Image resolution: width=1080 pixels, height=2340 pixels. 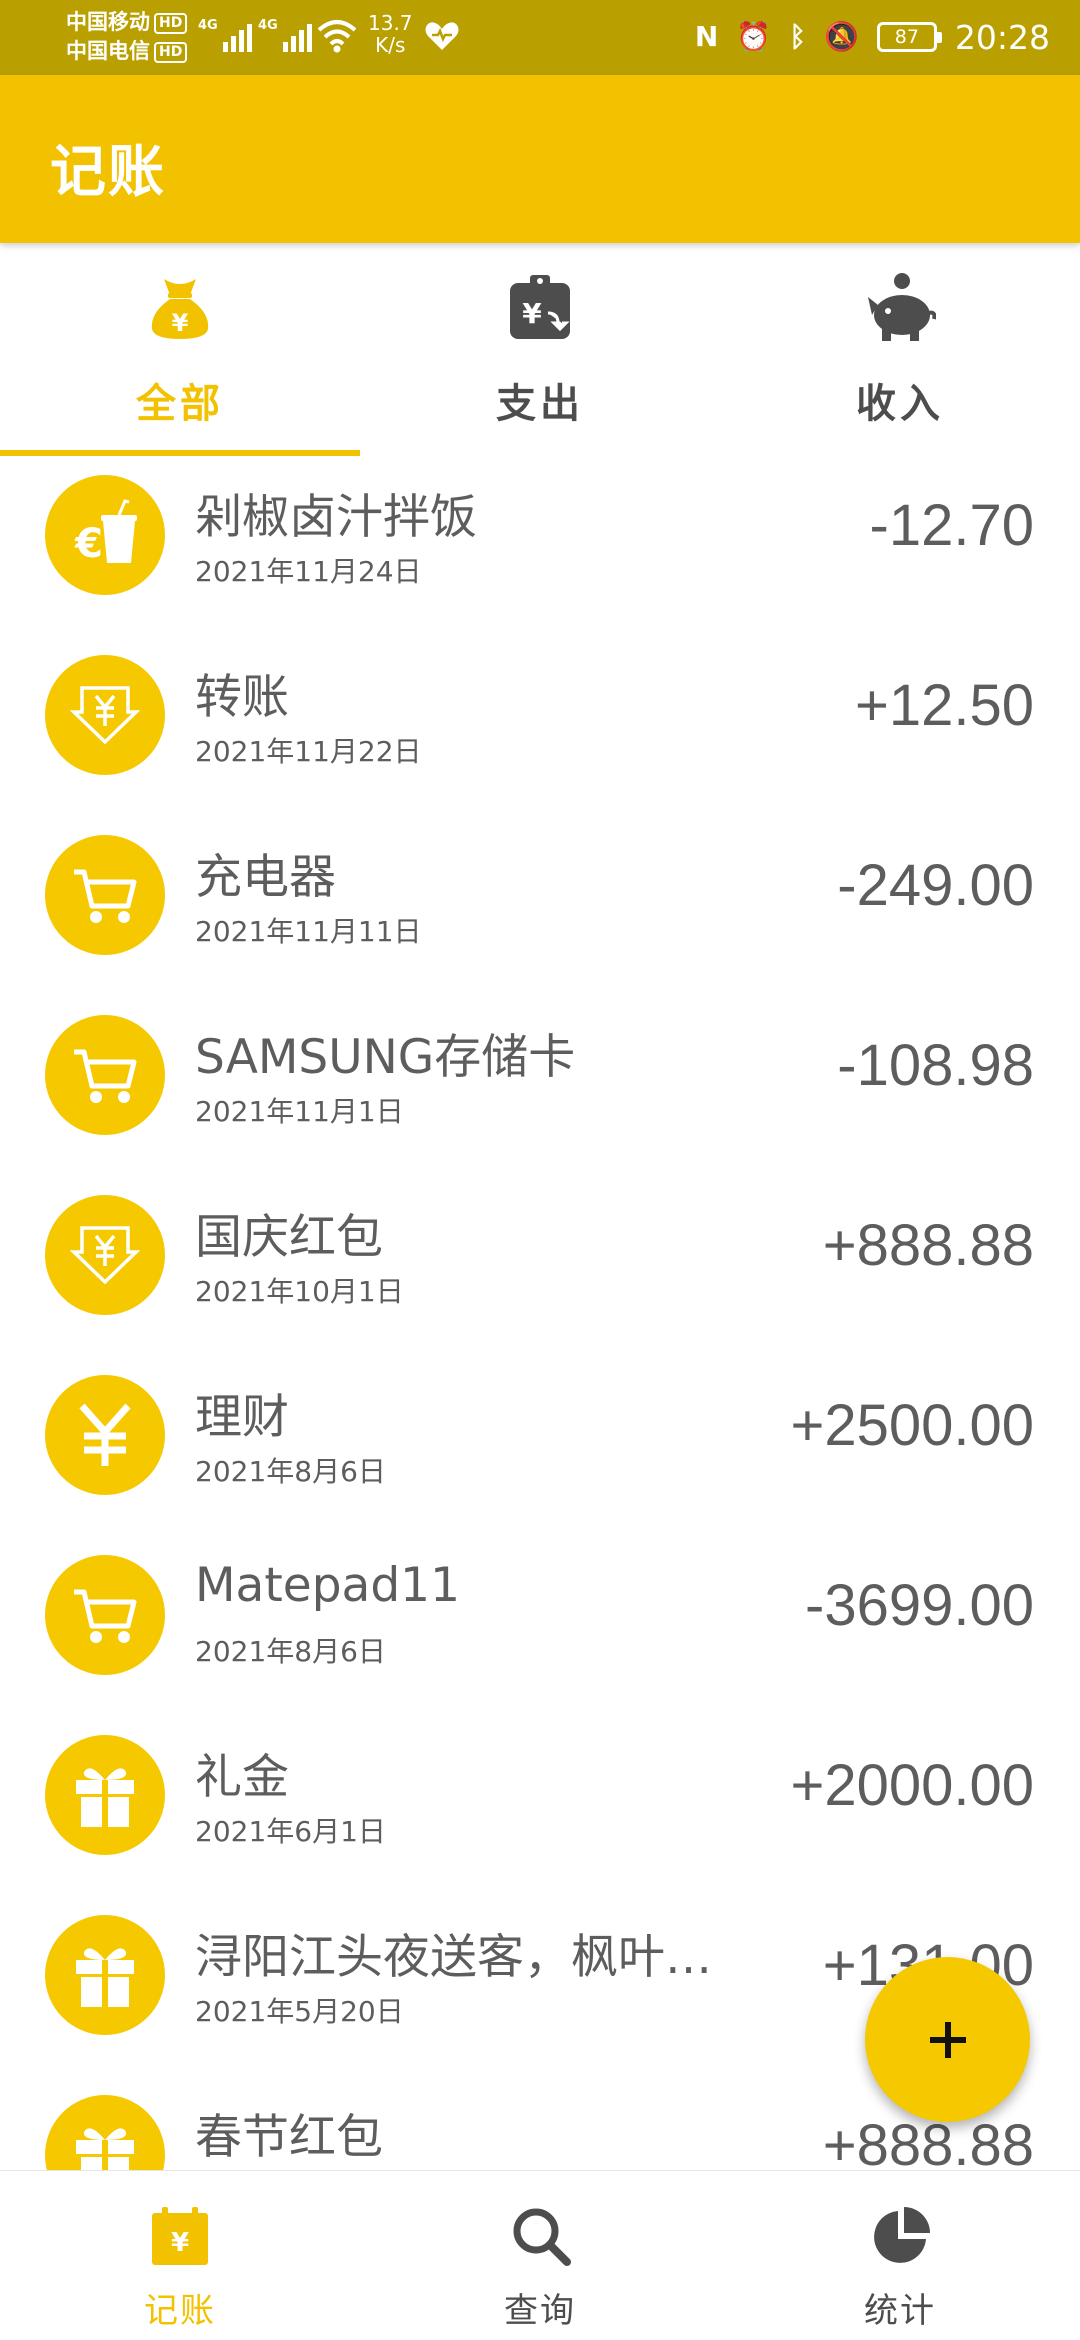 I want to click on list-item: 国庆红包 2021年10月1日 +888.88, so click(x=540, y=1262).